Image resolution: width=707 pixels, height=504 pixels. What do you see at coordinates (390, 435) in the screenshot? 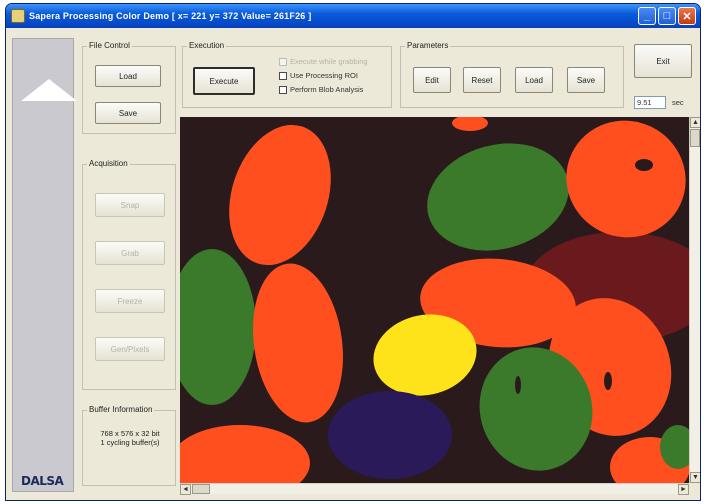
I see `blob-navy-bottom` at bounding box center [390, 435].